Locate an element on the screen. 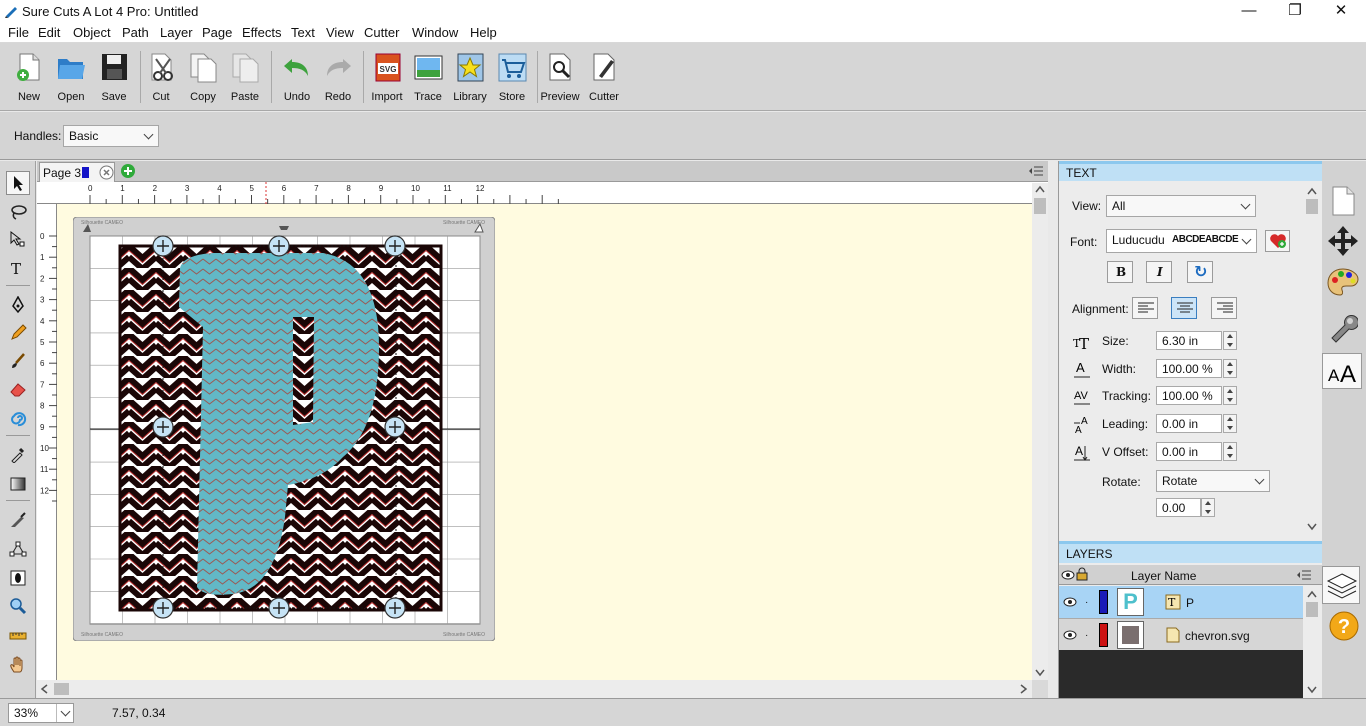 This screenshot has height=726, width=1366. pencil-tool is located at coordinates (18, 333).